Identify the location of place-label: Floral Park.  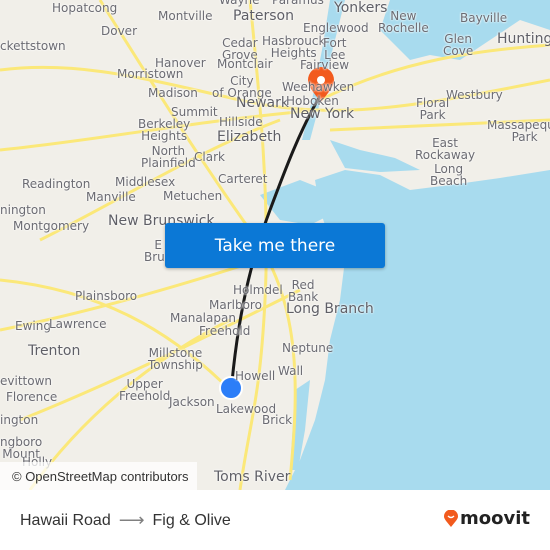
(433, 109).